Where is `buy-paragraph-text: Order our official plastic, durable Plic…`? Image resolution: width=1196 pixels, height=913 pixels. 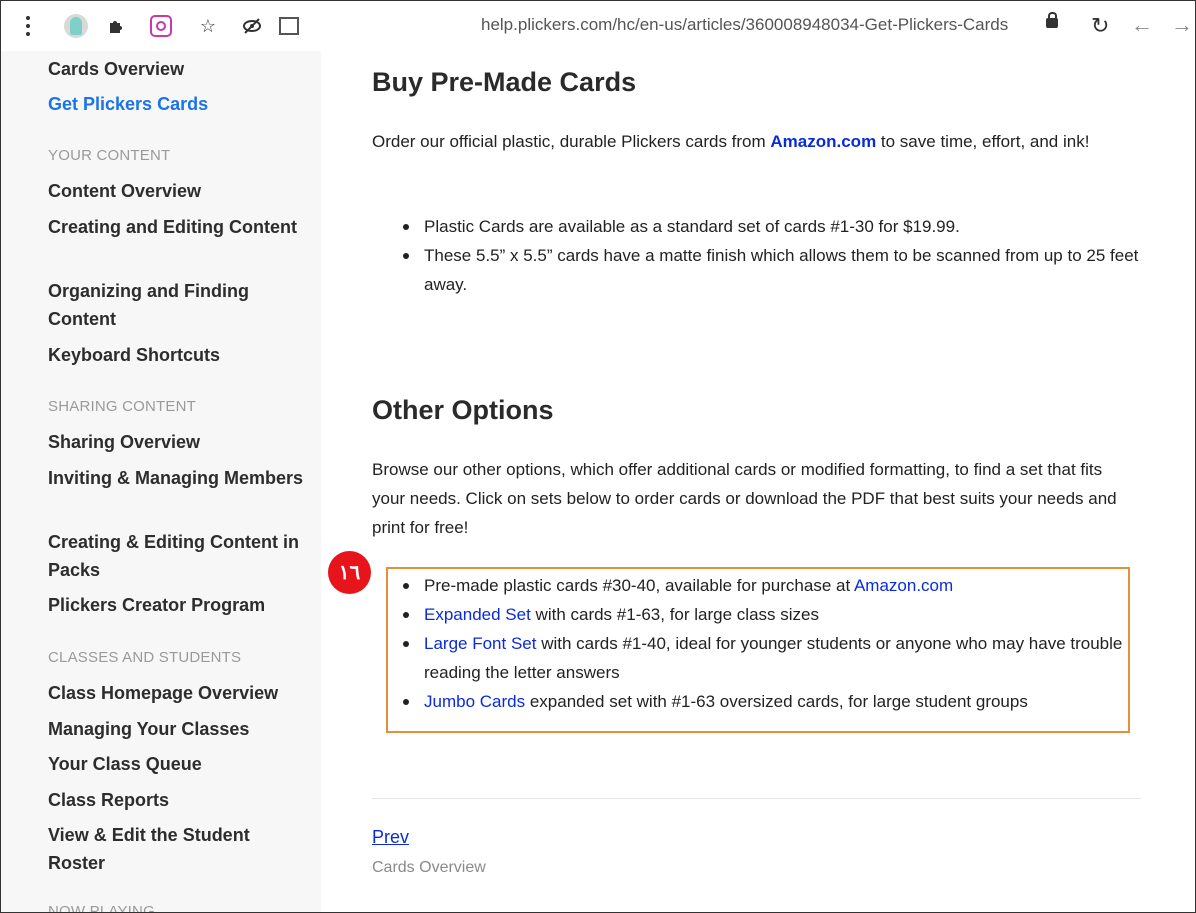 buy-paragraph-text: Order our official plastic, durable Plic… is located at coordinates (571, 141).